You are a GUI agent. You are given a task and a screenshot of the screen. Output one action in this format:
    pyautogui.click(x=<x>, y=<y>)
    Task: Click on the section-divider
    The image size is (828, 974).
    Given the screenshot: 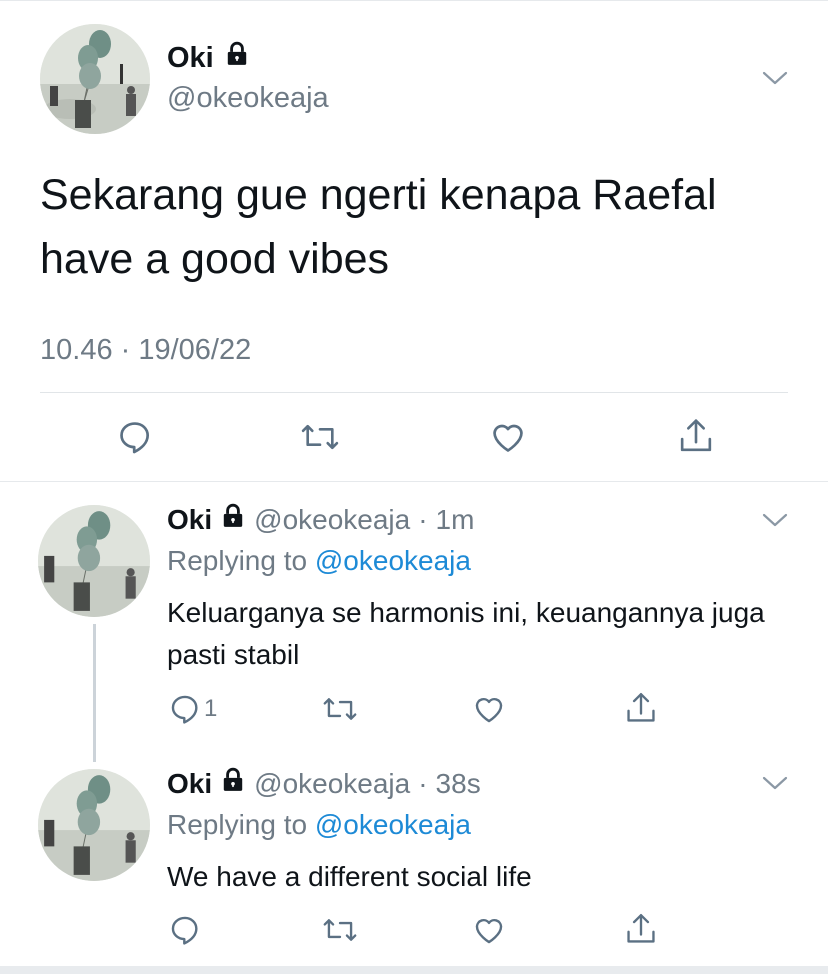 What is the action you would take?
    pyautogui.click(x=414, y=481)
    